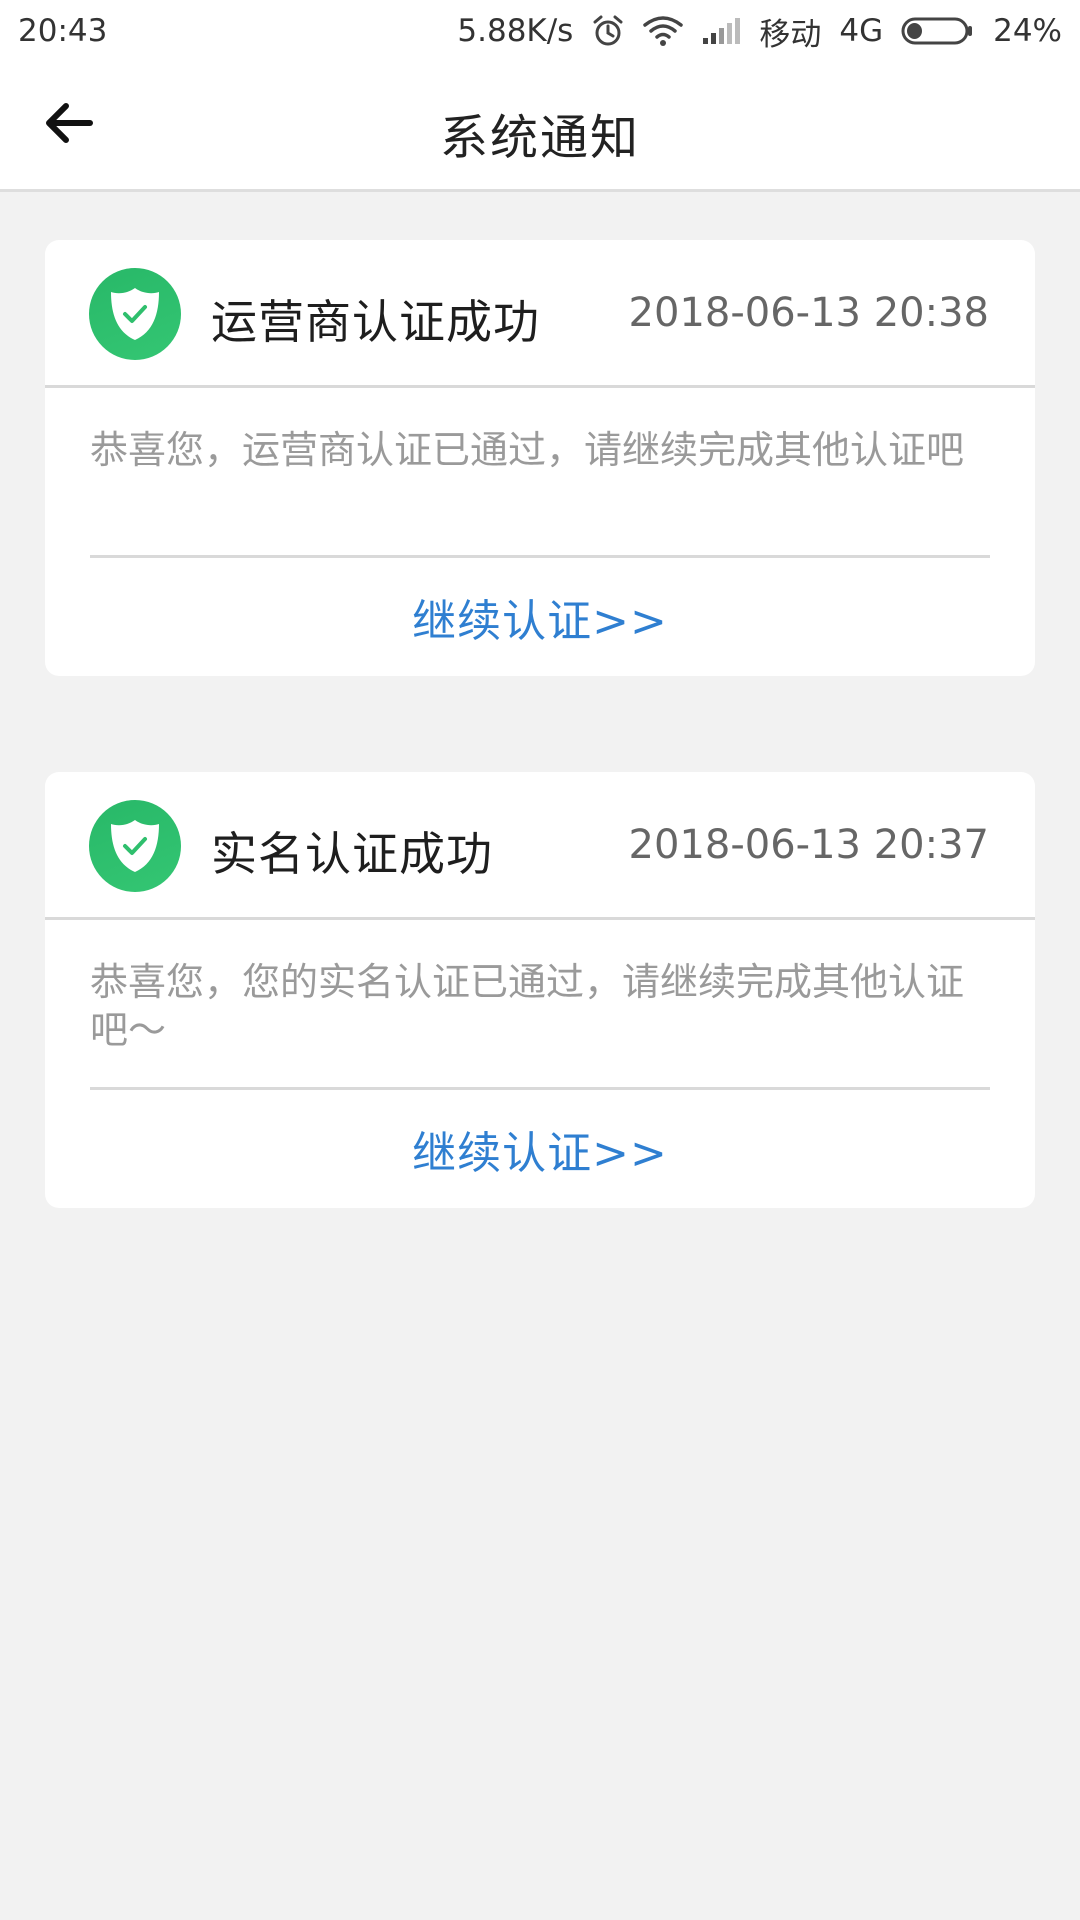  What do you see at coordinates (608, 31) in the screenshot?
I see `alarm-icon` at bounding box center [608, 31].